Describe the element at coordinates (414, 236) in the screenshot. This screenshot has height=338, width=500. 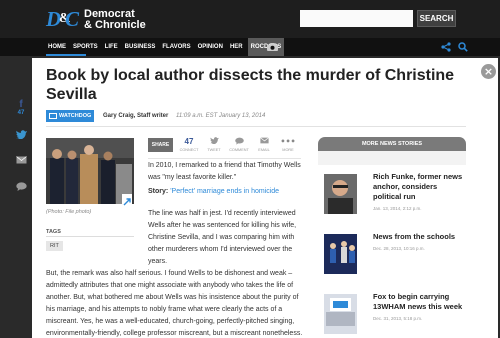
I see `story-title: News from the schools` at that location.